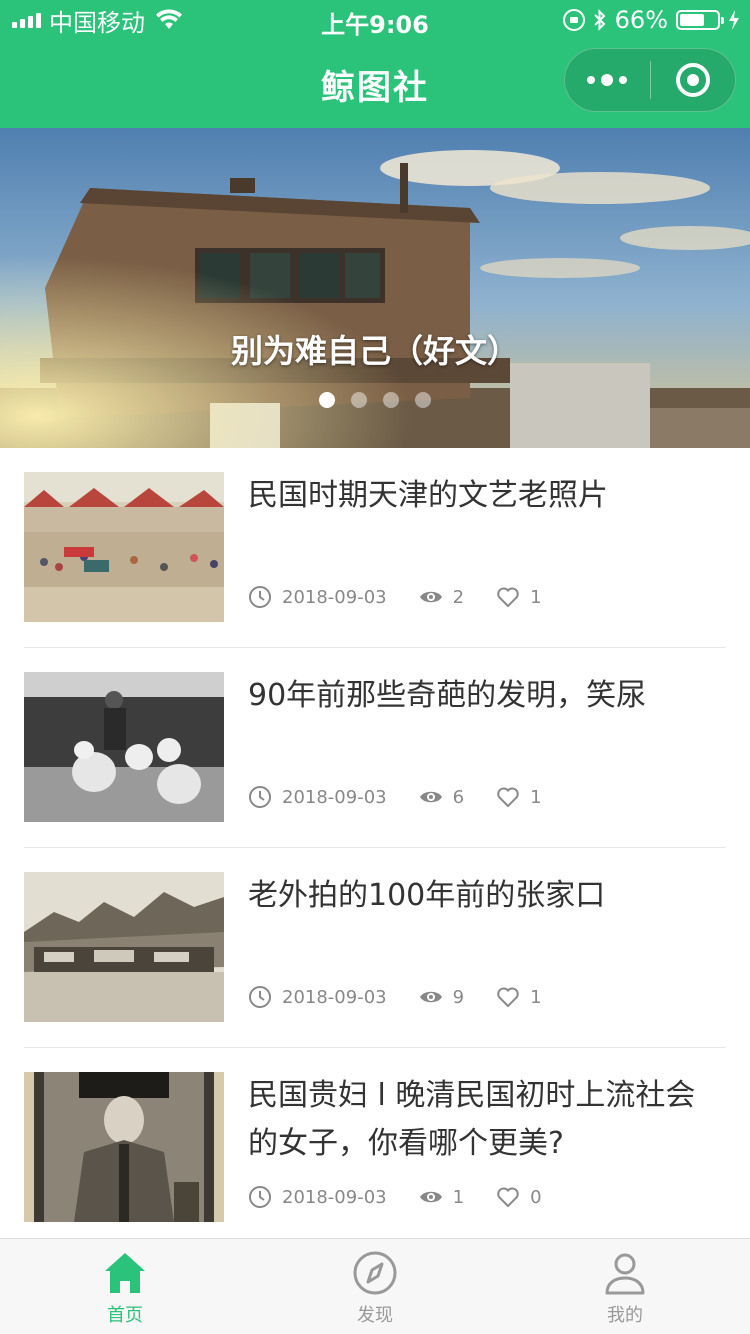 The image size is (750, 1334). Describe the element at coordinates (395, 997) in the screenshot. I see `article-meta: 2018-09-03 9 1` at that location.